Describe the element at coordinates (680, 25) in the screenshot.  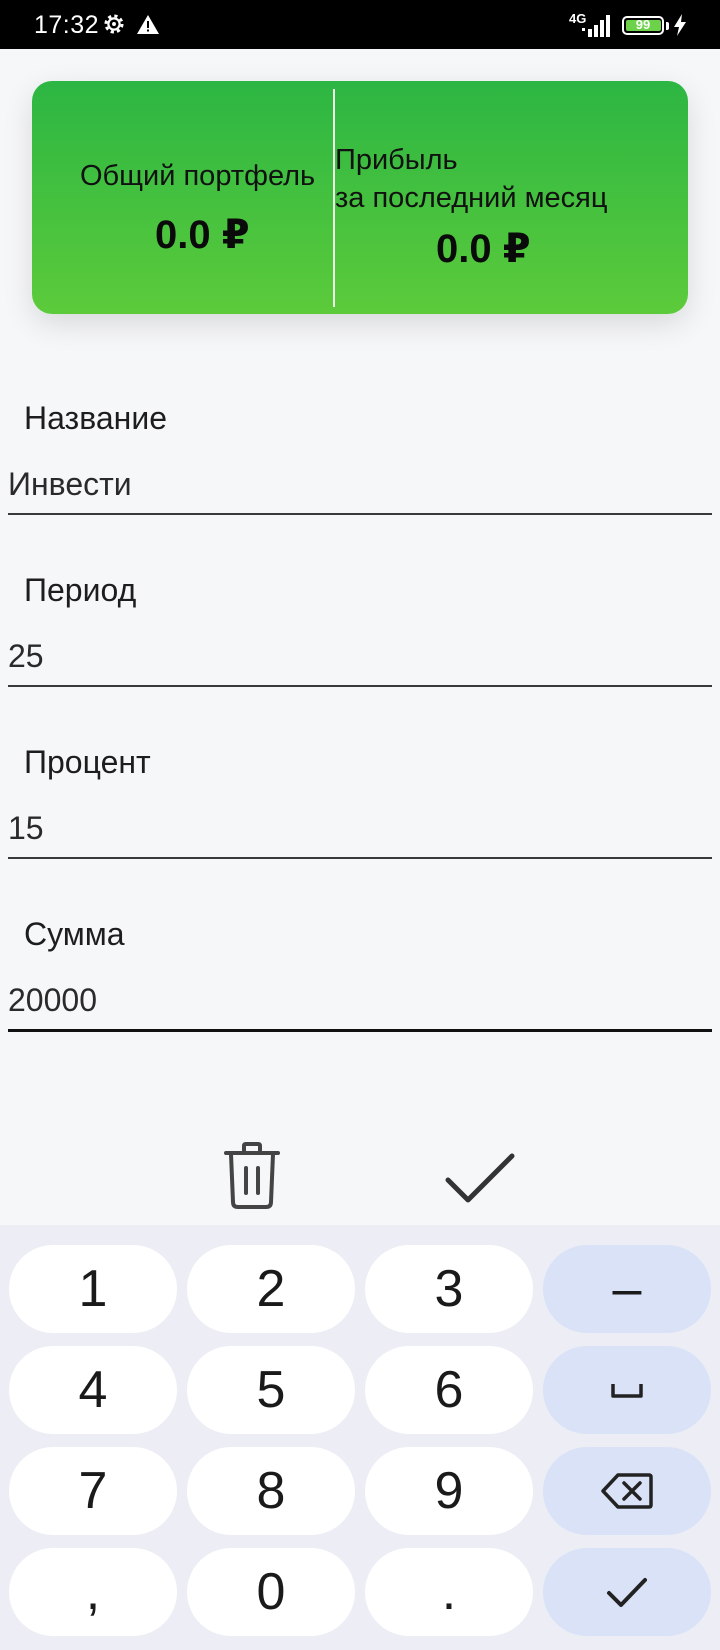
I see `charging-icon` at that location.